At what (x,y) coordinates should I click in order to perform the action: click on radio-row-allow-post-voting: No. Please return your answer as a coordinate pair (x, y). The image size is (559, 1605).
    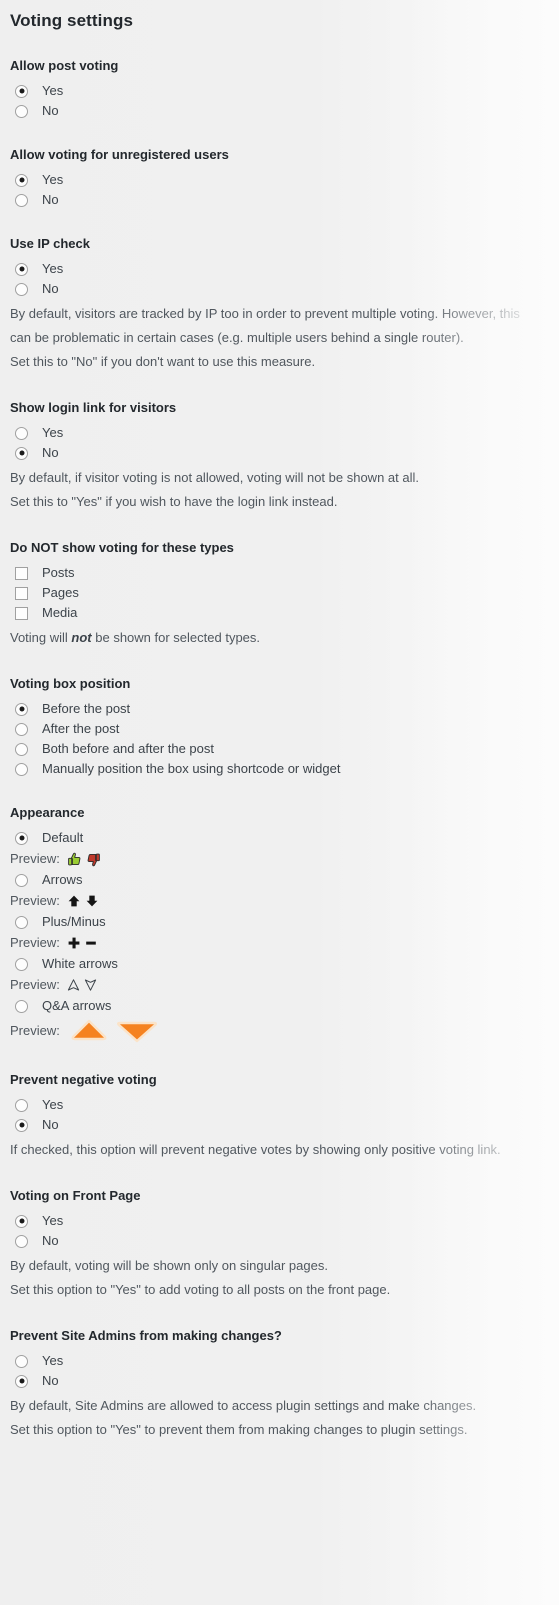
    Looking at the image, I should click on (284, 111).